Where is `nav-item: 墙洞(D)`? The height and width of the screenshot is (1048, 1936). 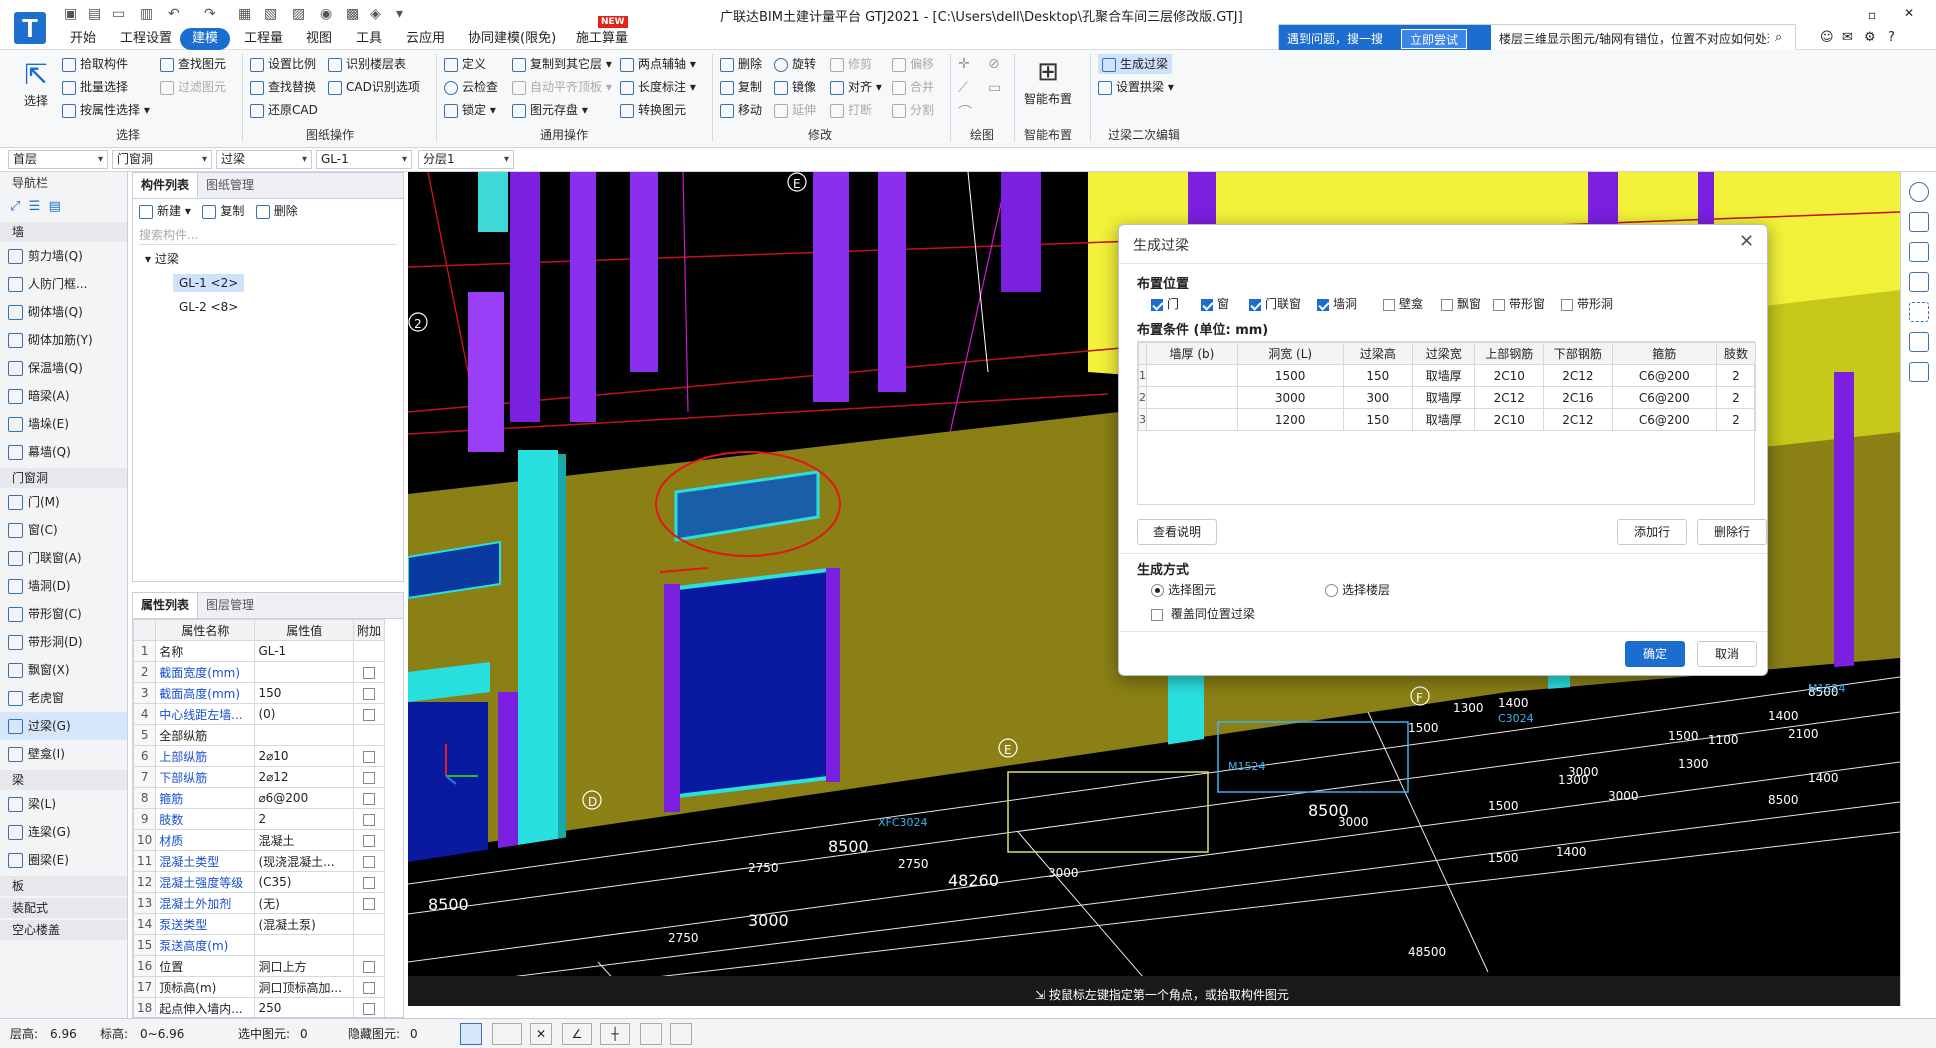
nav-item: 墙洞(D) is located at coordinates (63, 586).